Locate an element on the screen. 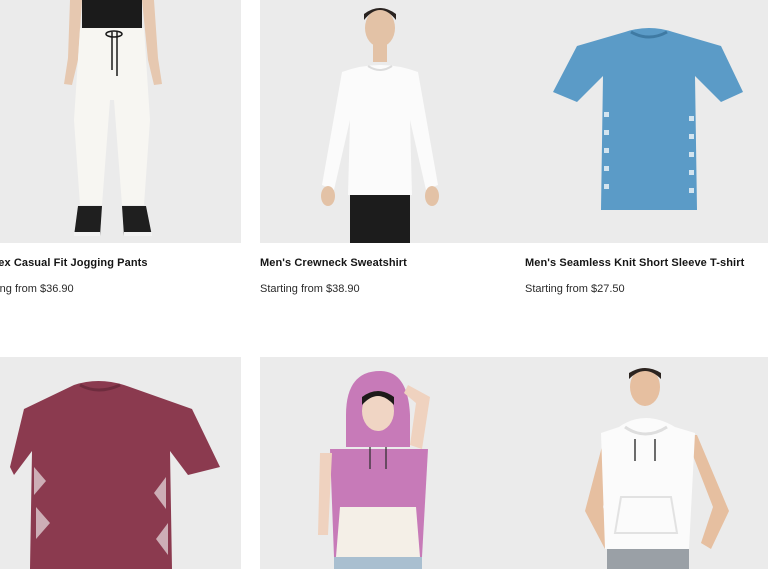  product-image-crewneck-sweatshirt is located at coordinates (393, 121).